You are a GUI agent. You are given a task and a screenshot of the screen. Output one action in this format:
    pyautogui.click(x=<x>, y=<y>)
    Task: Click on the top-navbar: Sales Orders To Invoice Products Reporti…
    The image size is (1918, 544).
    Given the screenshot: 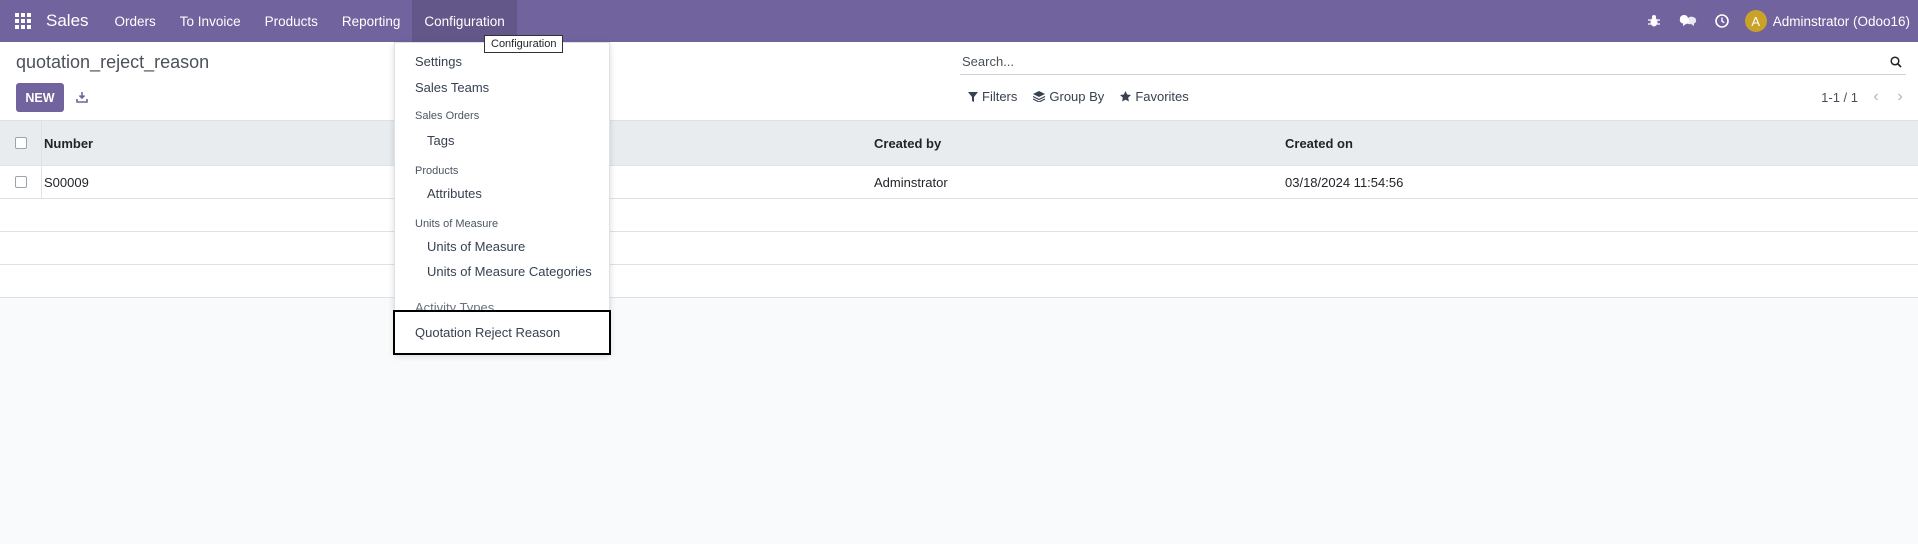 What is the action you would take?
    pyautogui.click(x=959, y=21)
    